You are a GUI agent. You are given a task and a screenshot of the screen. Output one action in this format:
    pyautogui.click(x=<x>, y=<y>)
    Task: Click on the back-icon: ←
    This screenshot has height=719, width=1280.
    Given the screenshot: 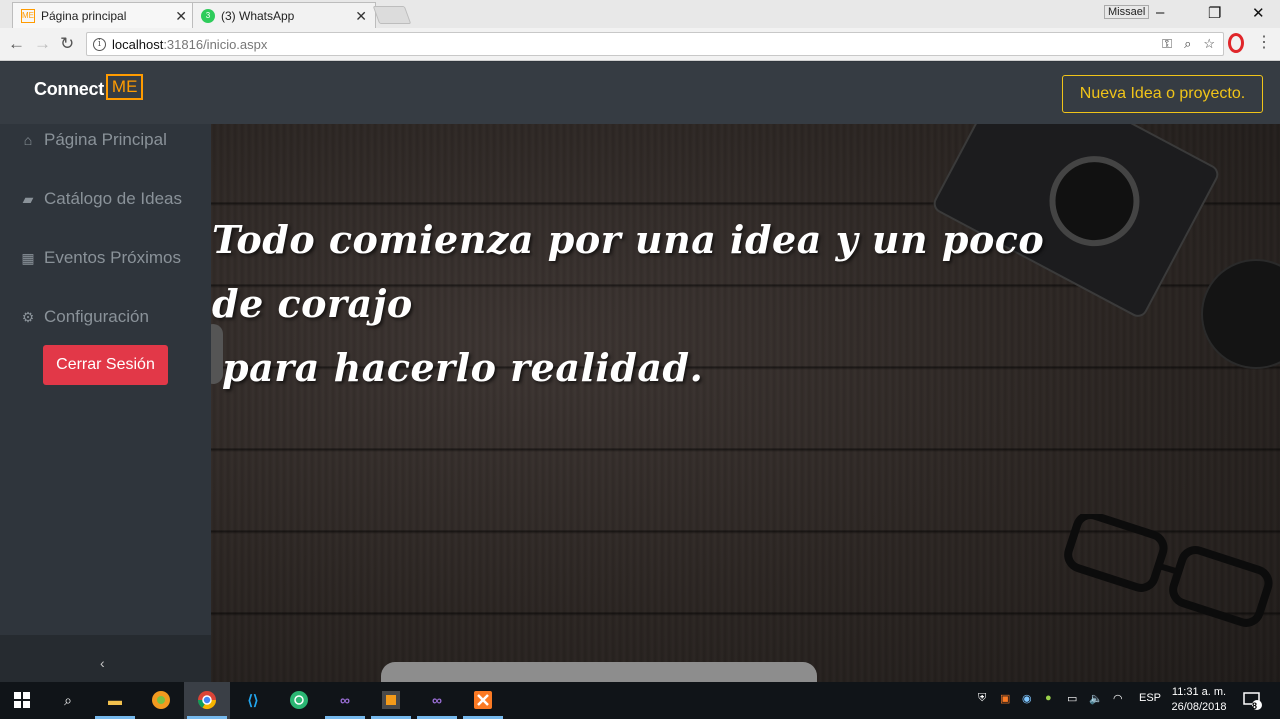 What is the action you would take?
    pyautogui.click(x=16, y=44)
    